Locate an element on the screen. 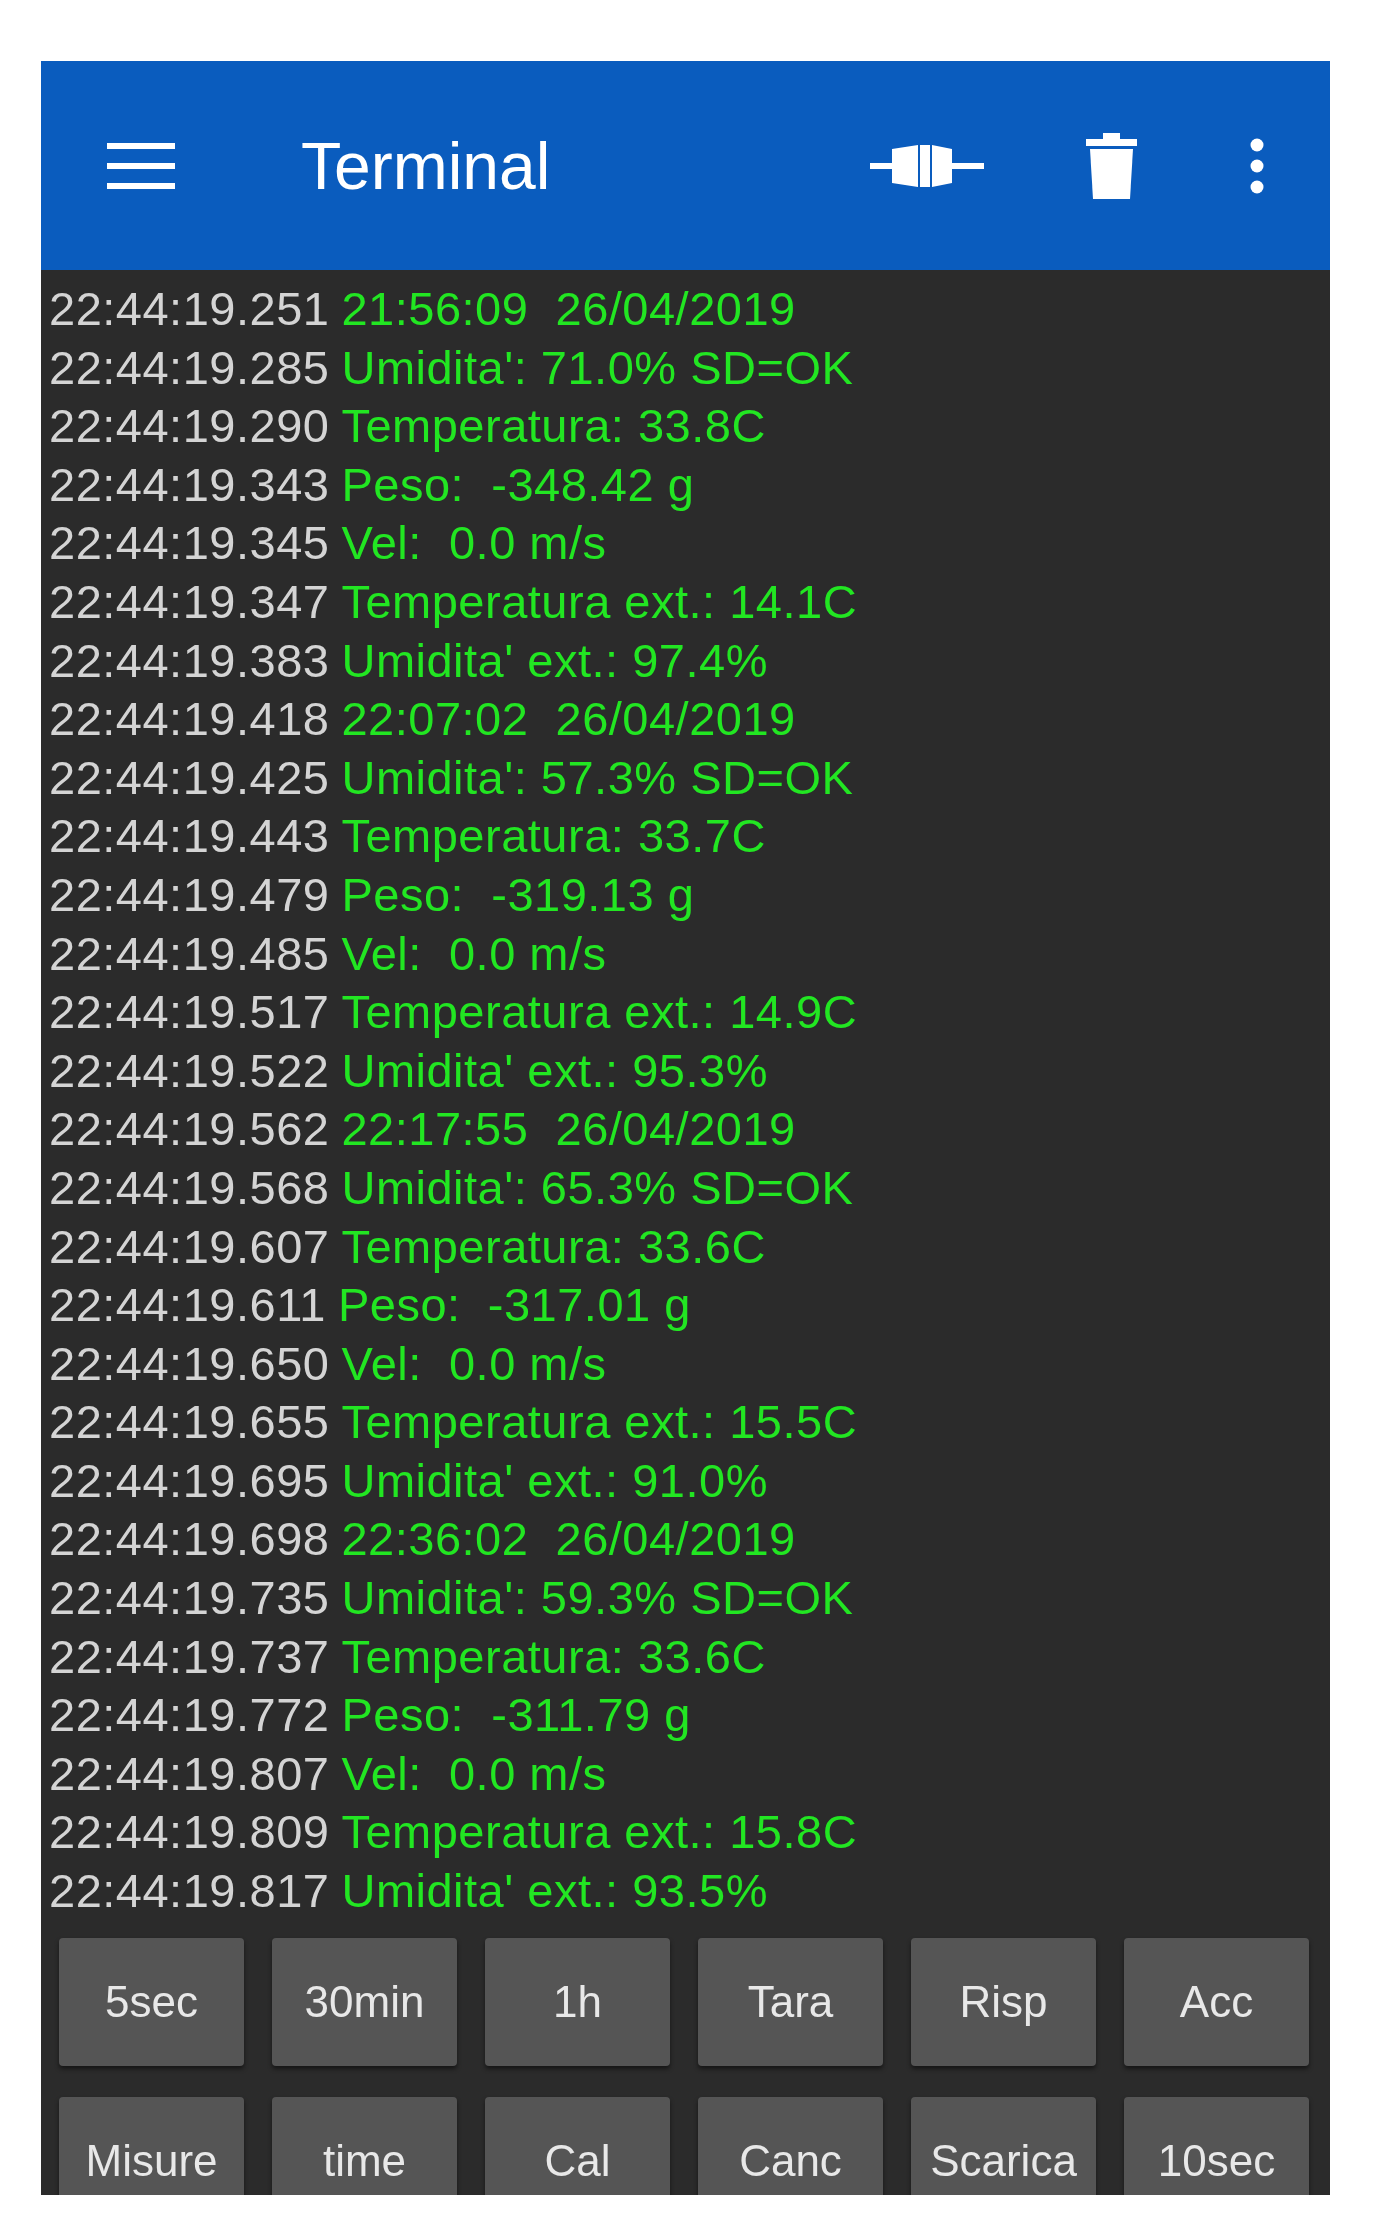 Image resolution: width=1374 pixels, height=2228 pixels. timestamp: 22:44:19.695 is located at coordinates (189, 1480).